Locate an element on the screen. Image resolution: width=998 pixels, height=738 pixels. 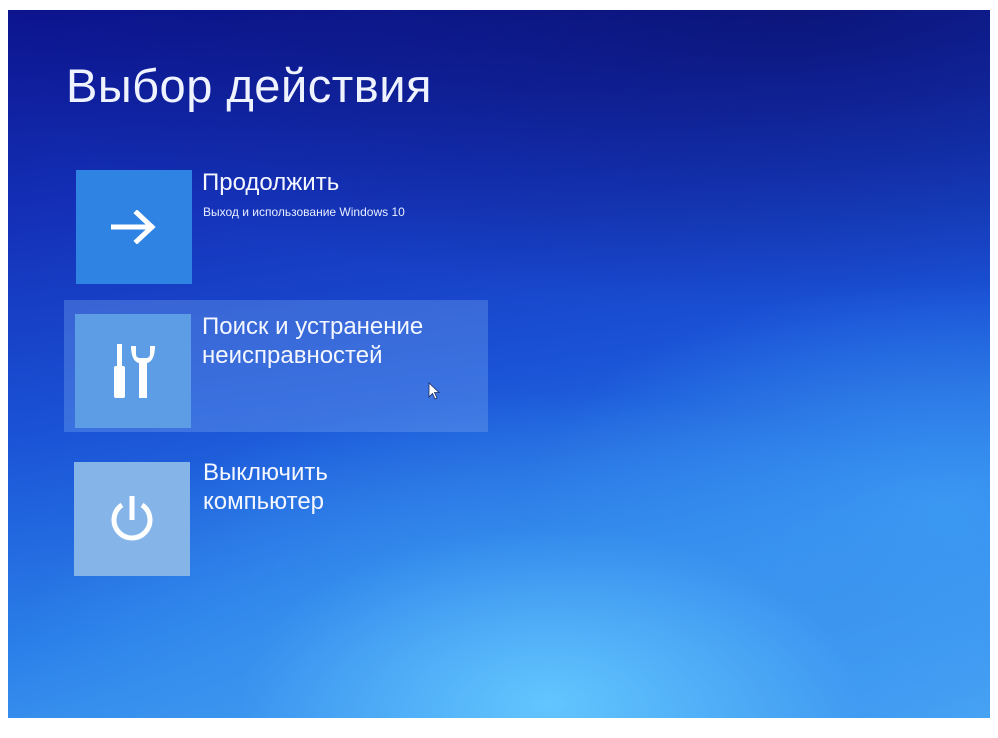
continue-label: Продолжить is located at coordinates (271, 182).